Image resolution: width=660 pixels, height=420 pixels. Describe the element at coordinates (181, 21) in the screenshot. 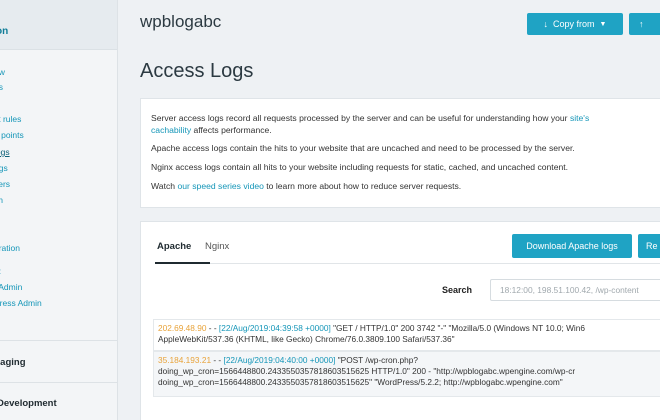

I see `site-name: wpblogabc` at that location.